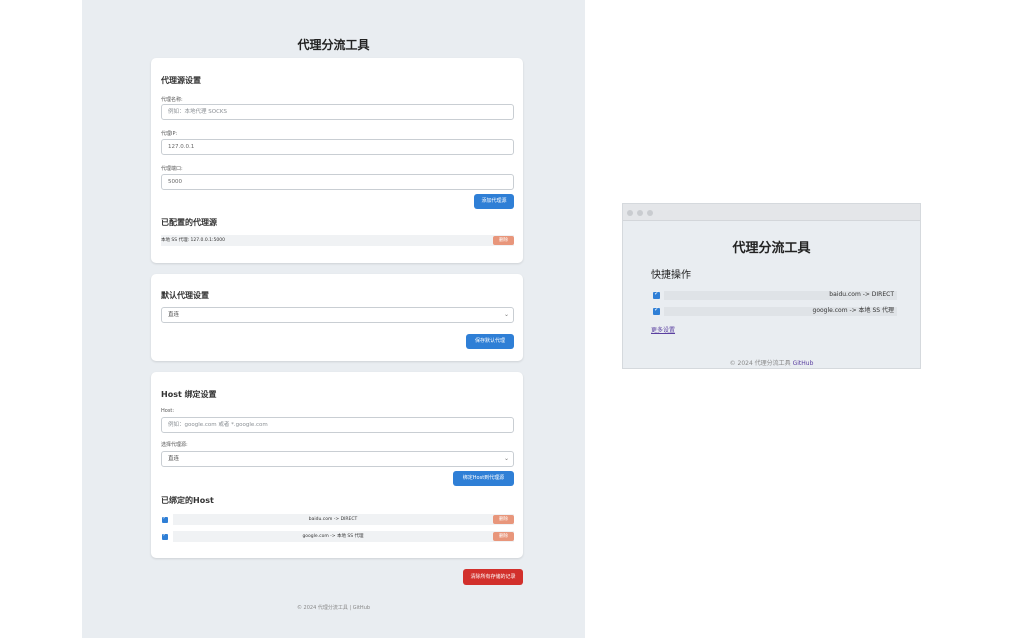 The width and height of the screenshot is (1020, 638). I want to click on host-input: 例如：google.com 或者 *.google.com, so click(337, 425).